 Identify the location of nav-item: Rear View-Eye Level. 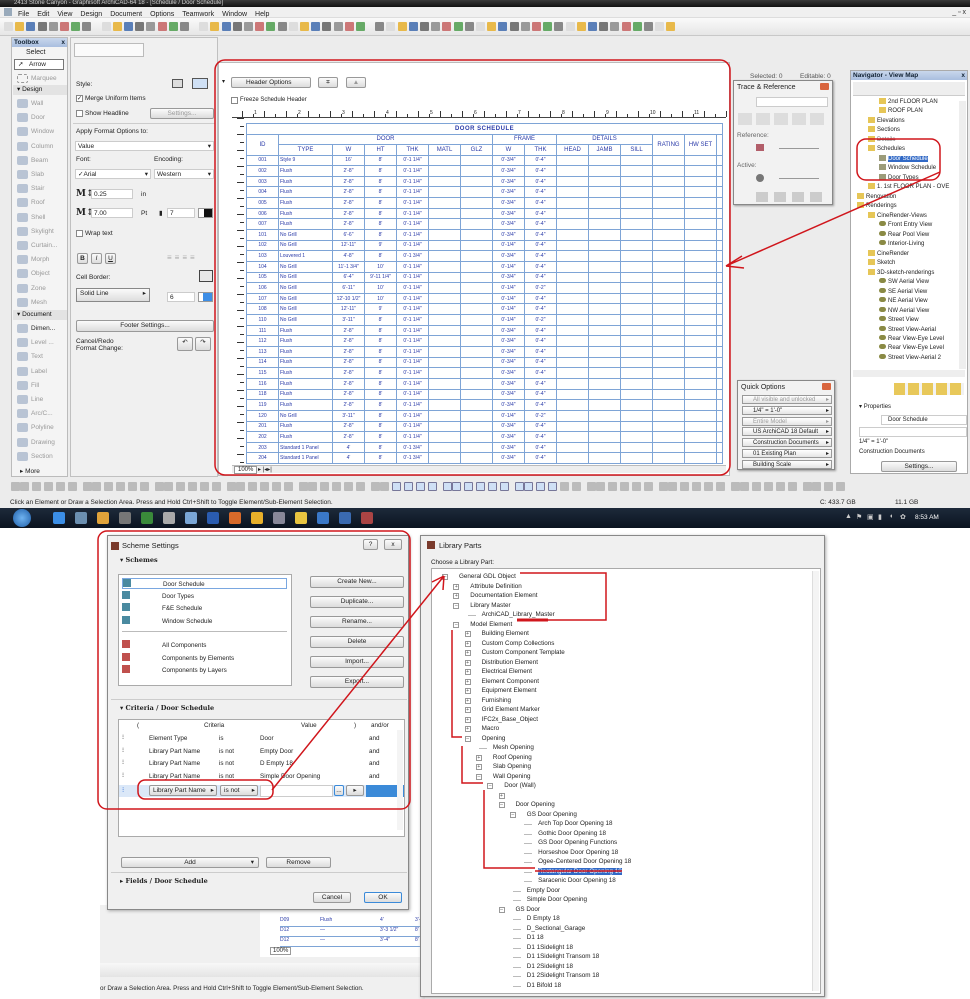
(911, 348).